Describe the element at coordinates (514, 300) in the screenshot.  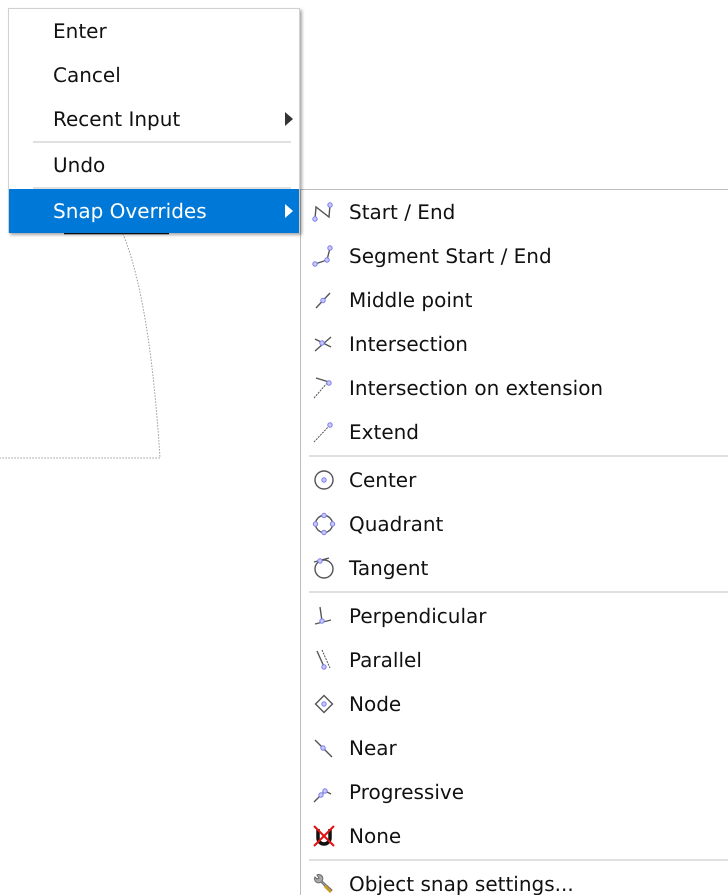
I see `menu-item: Middle point` at that location.